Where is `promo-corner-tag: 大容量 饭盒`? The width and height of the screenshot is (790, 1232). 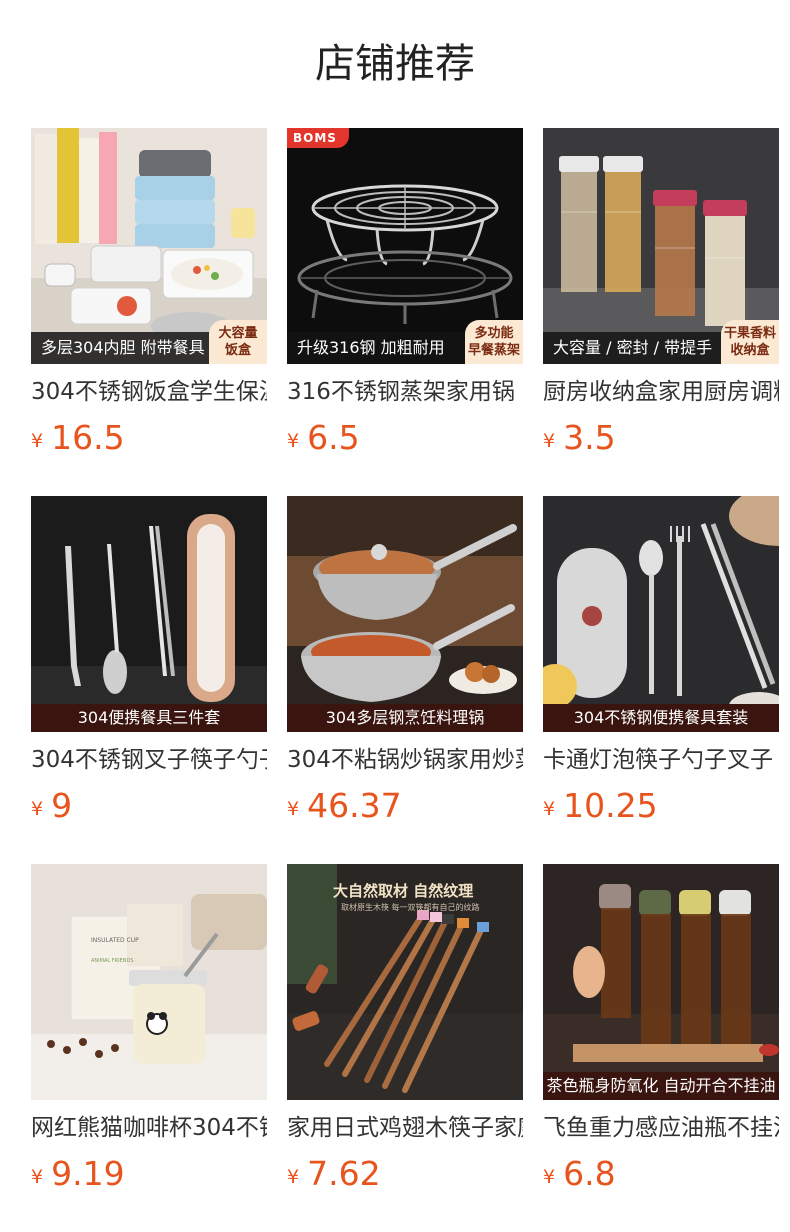
promo-corner-tag: 大容量 饭盒 is located at coordinates (238, 342).